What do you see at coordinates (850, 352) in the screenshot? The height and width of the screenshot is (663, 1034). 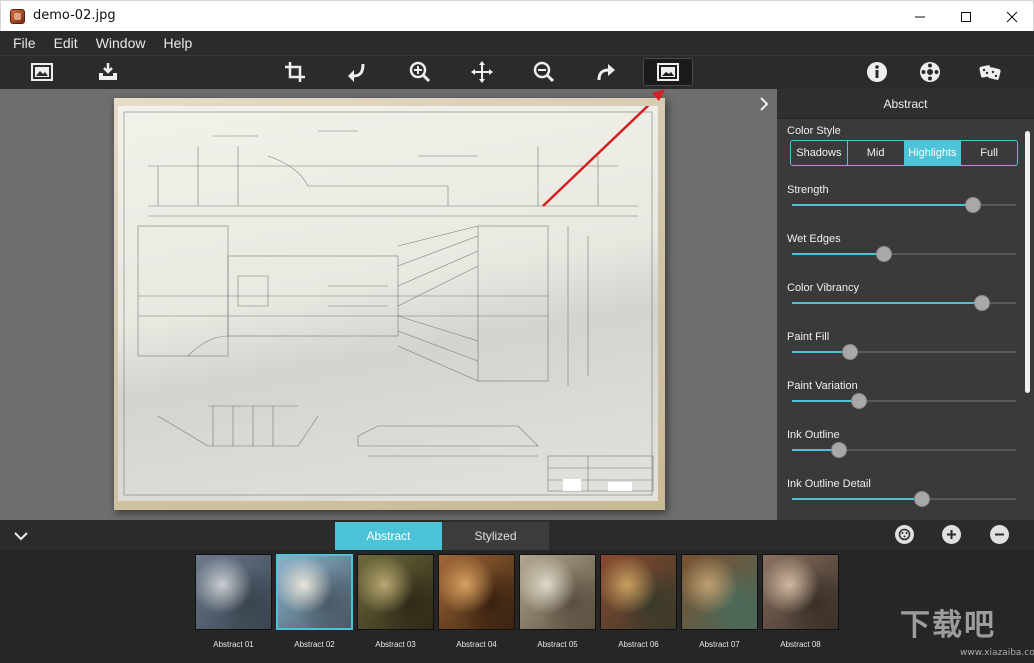 I see `paint-fill-slider-handle` at bounding box center [850, 352].